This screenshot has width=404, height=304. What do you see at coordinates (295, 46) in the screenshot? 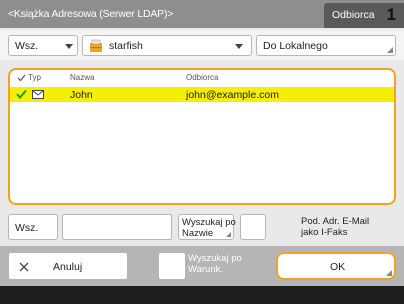
I see `to-local-label: Do Lokalnego` at bounding box center [295, 46].